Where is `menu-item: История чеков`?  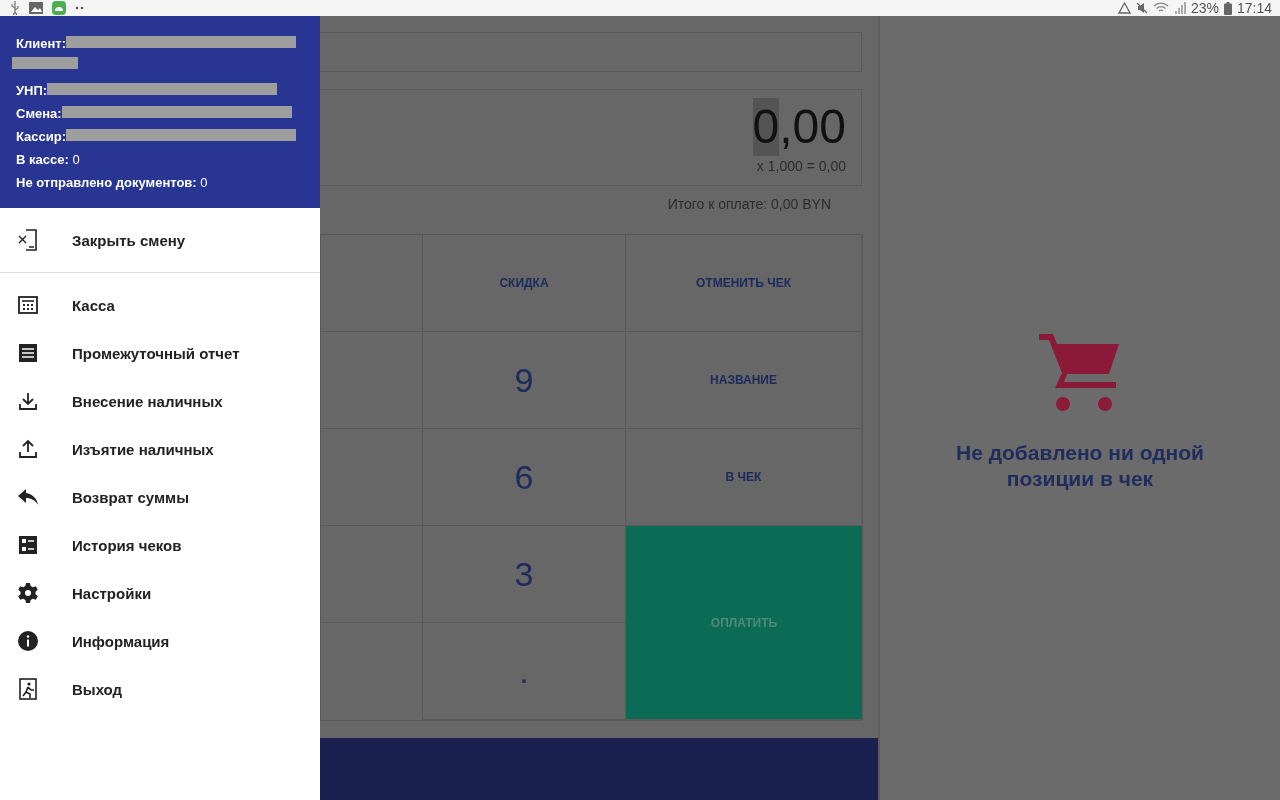
menu-item: История чеков is located at coordinates (160, 545).